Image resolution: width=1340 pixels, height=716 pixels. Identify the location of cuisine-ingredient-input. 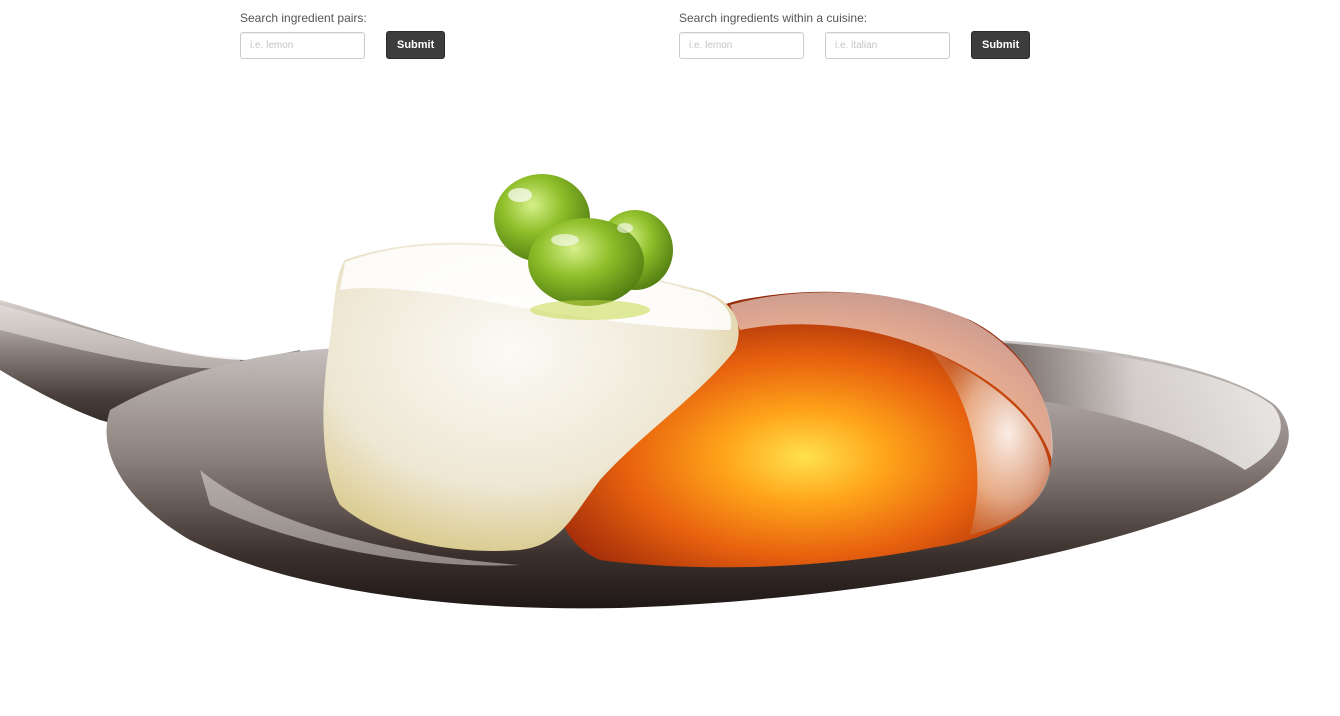
(741, 45).